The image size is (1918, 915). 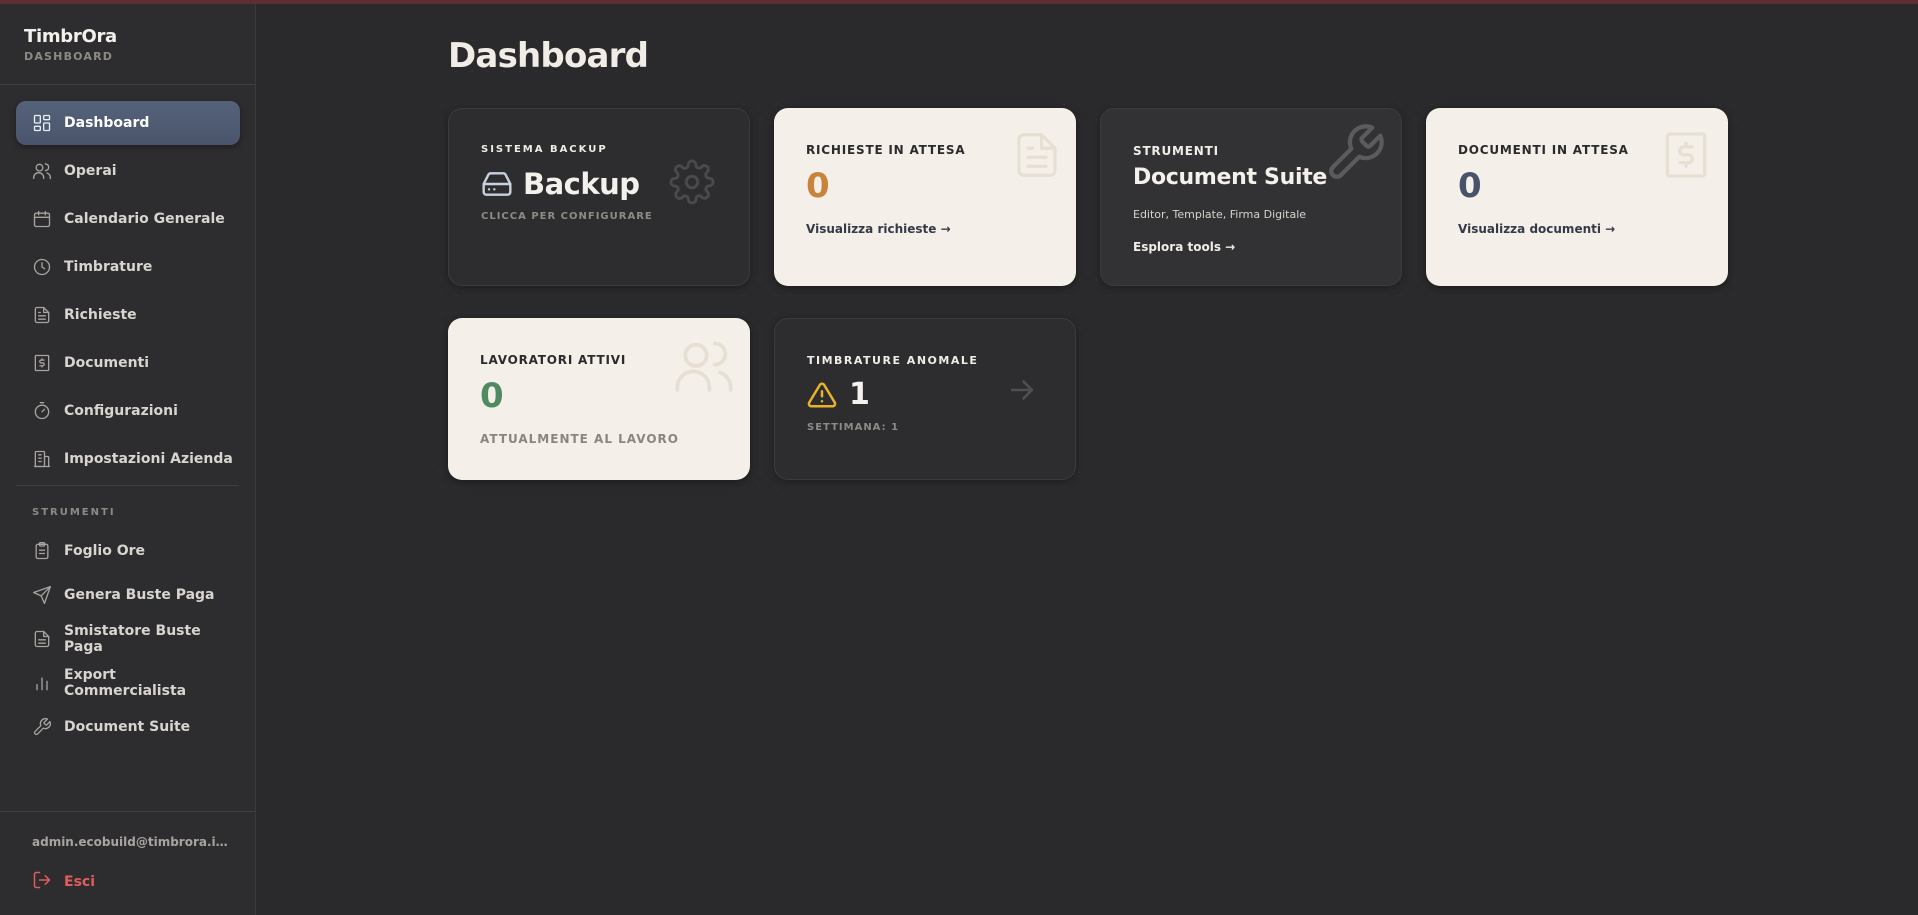 I want to click on sidebar-item-dashboard: Dashboard, so click(x=128, y=123).